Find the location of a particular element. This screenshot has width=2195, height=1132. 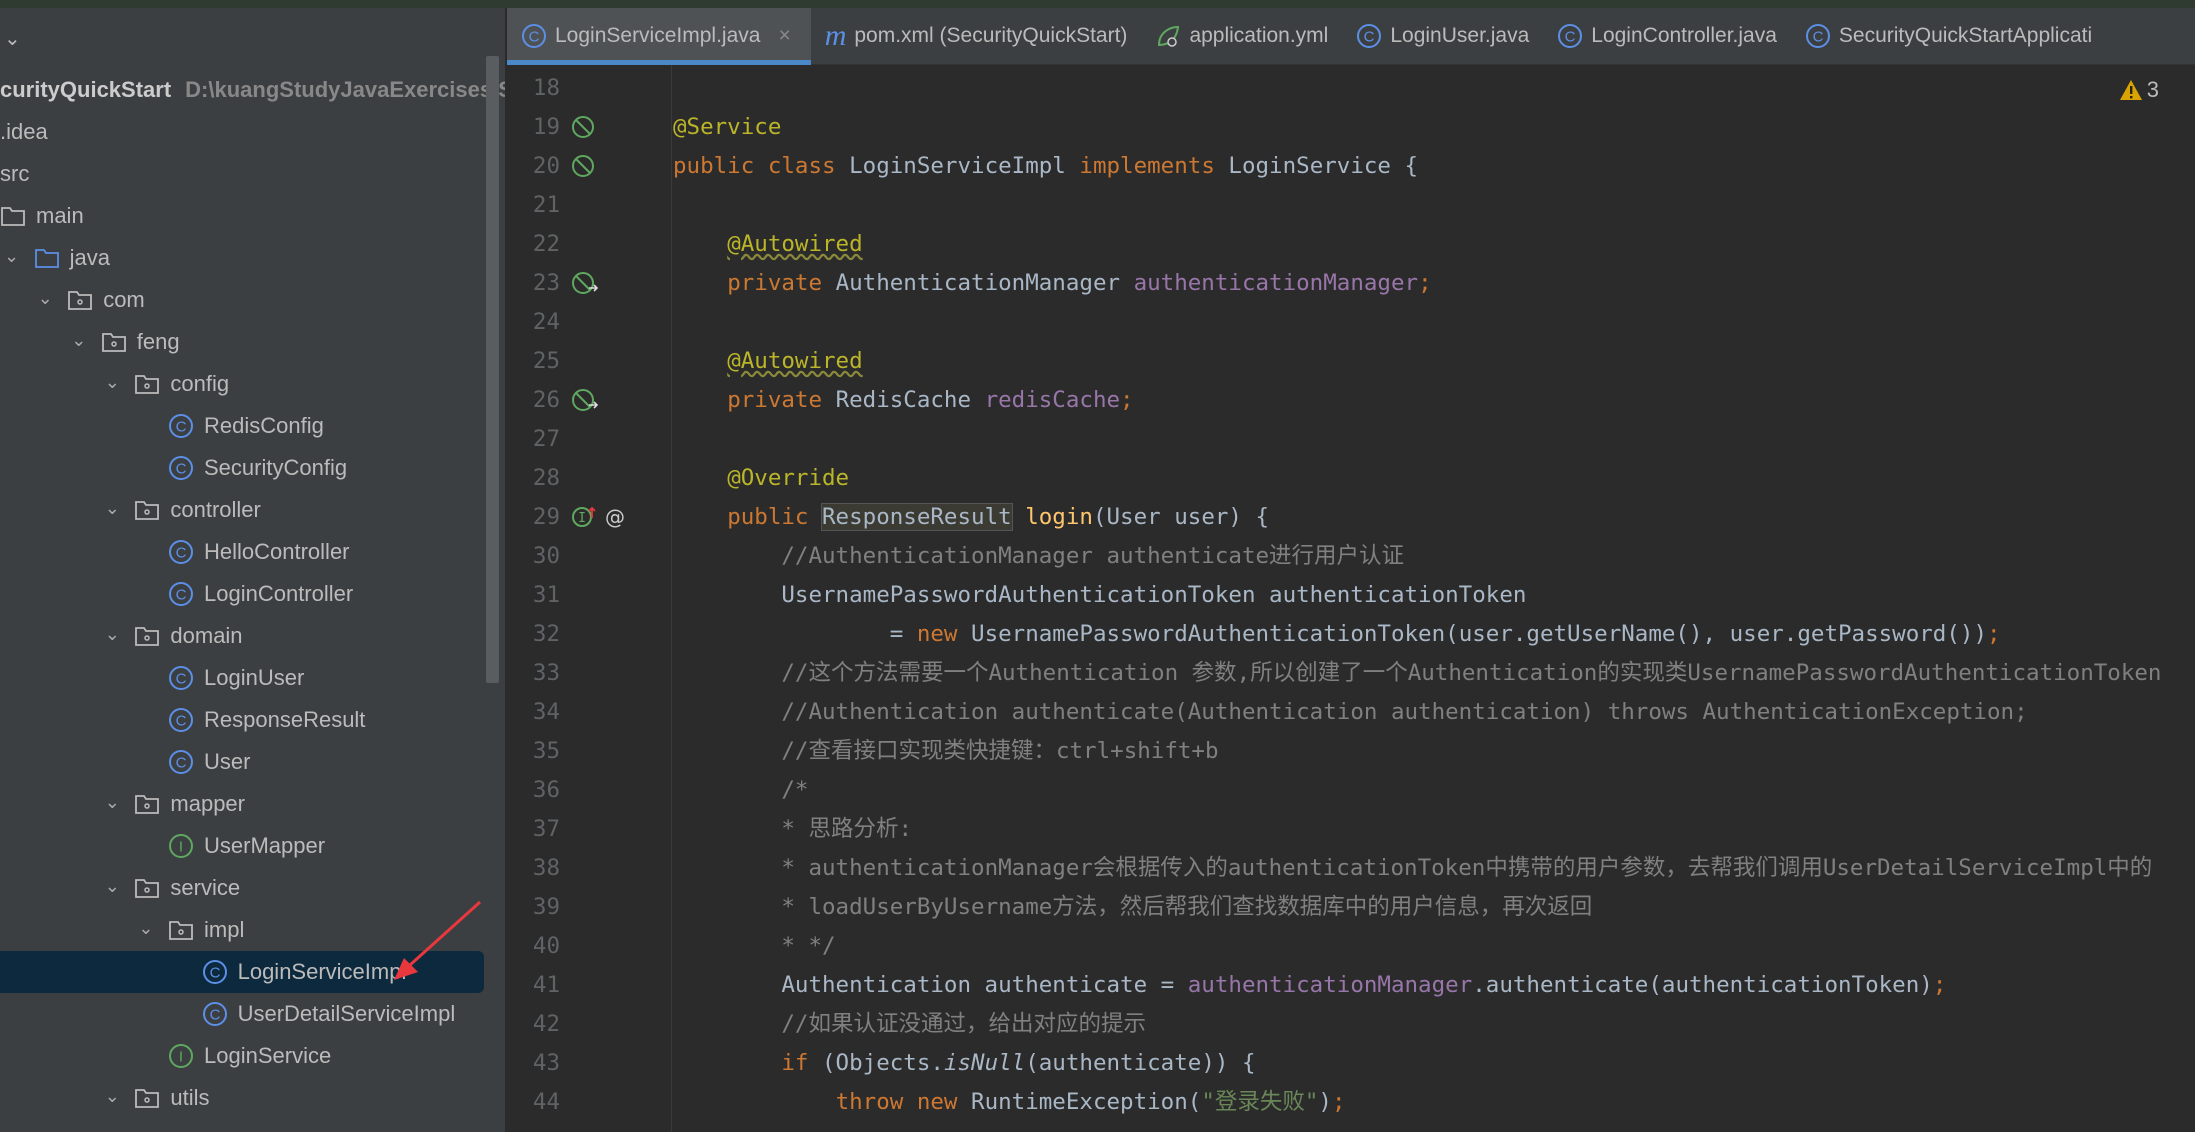

class-icon: C is located at coordinates (181, 594).